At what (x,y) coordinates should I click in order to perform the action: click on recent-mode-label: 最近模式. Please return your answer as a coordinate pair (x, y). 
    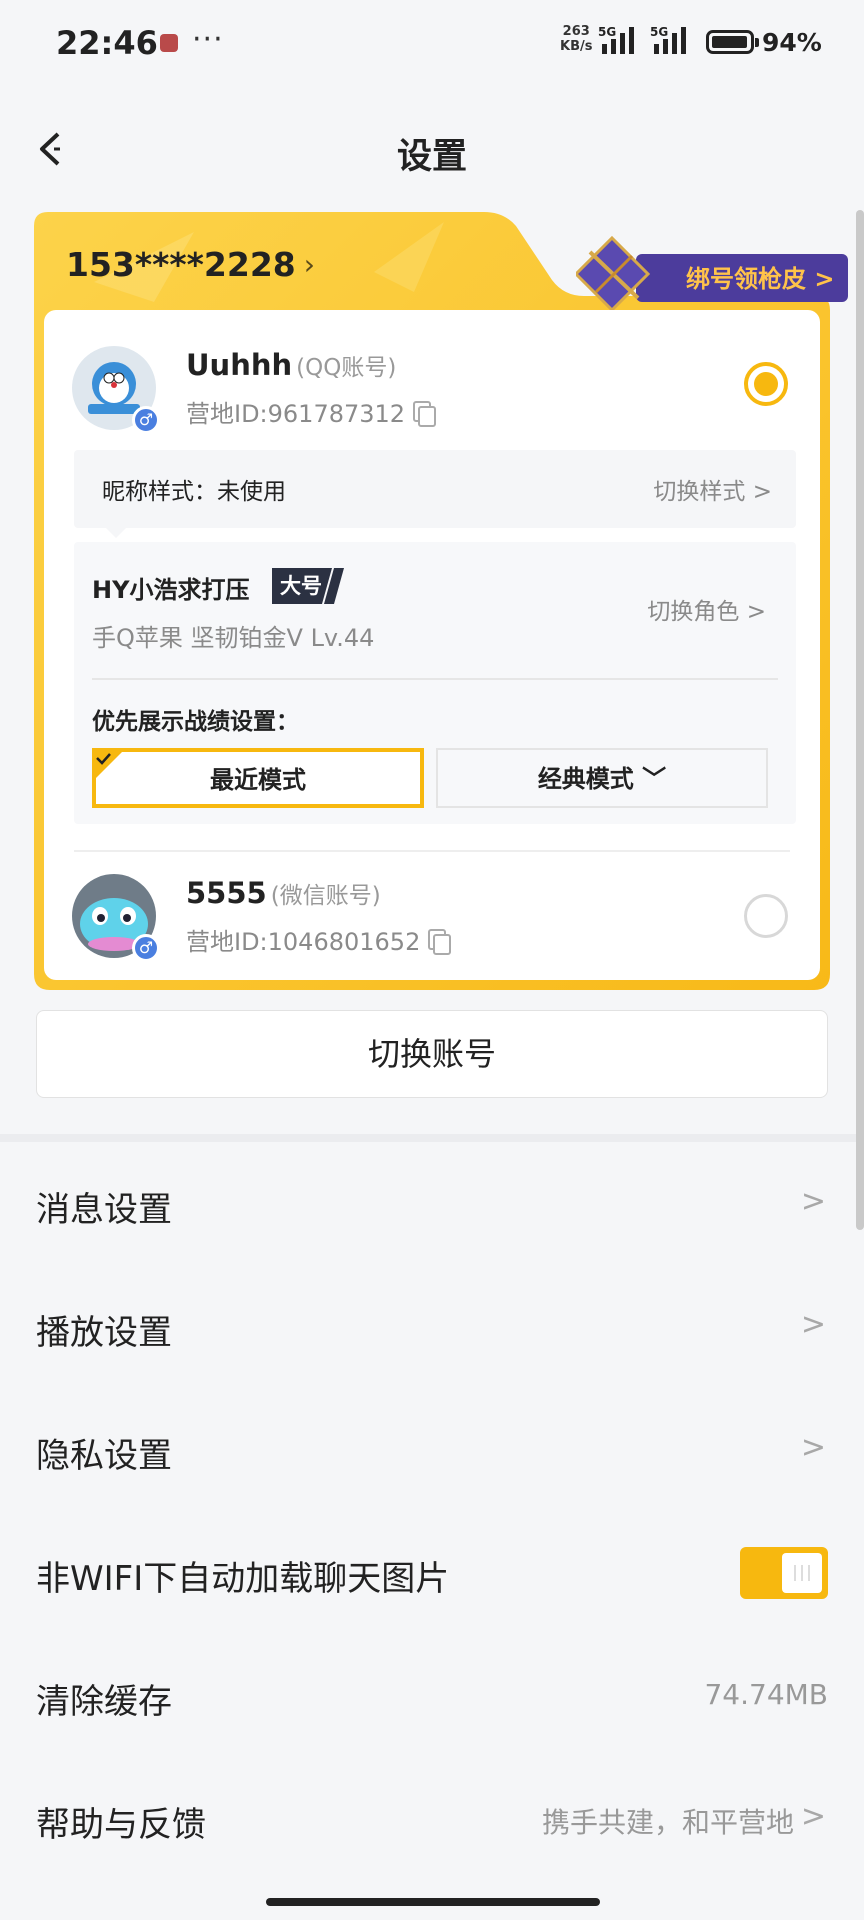
    Looking at the image, I should click on (258, 780).